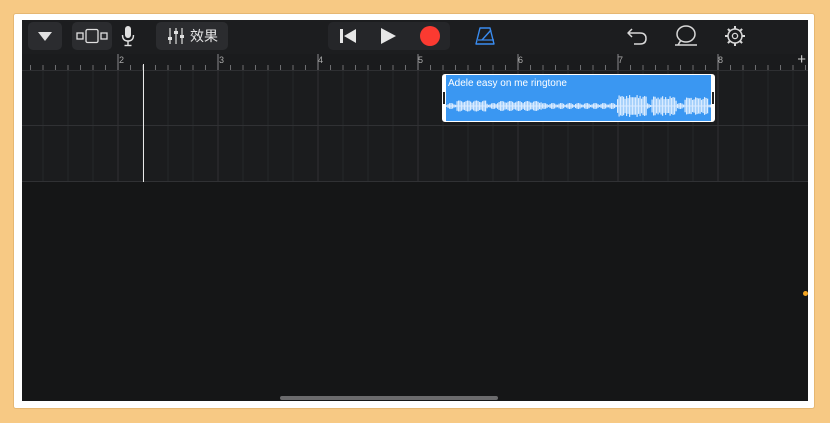 This screenshot has height=423, width=830. What do you see at coordinates (143, 123) in the screenshot?
I see `playhead-line` at bounding box center [143, 123].